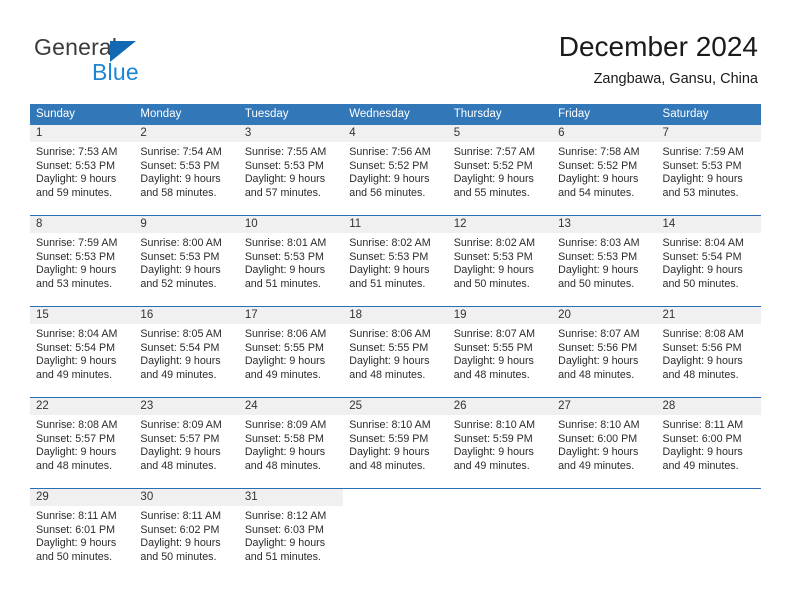 The width and height of the screenshot is (792, 612). I want to click on day-number-band: 1, so click(82, 133).